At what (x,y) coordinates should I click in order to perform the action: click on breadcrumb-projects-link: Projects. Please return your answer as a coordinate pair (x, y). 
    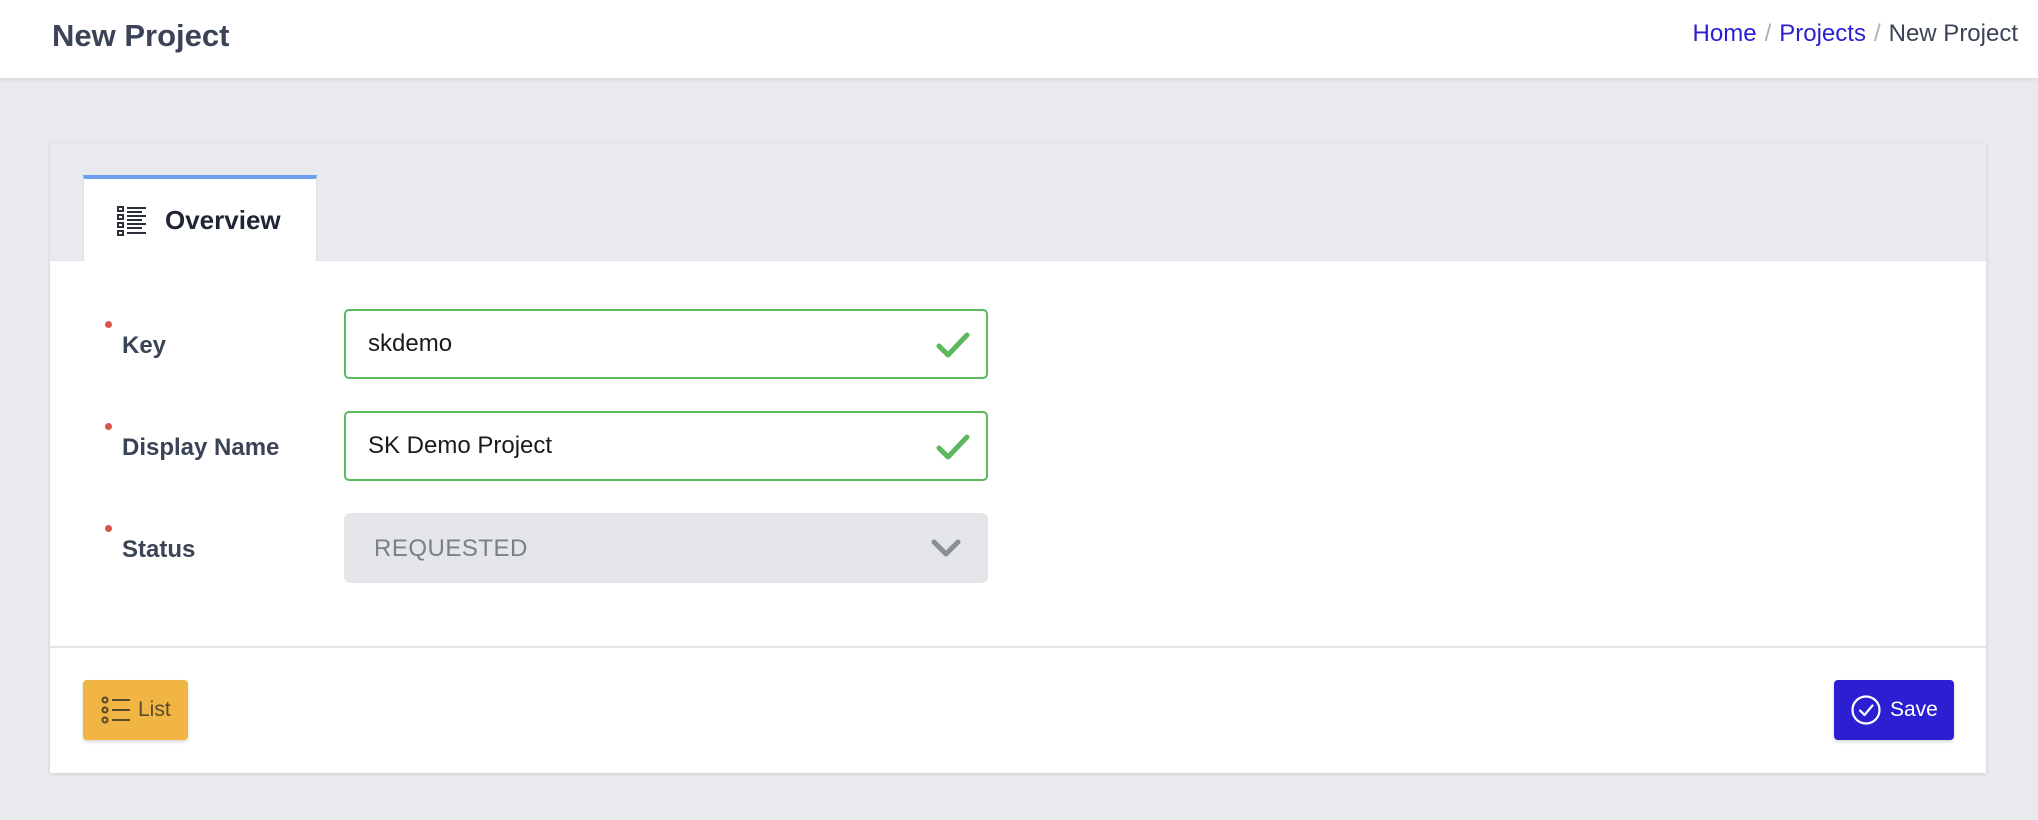
    Looking at the image, I should click on (1822, 34).